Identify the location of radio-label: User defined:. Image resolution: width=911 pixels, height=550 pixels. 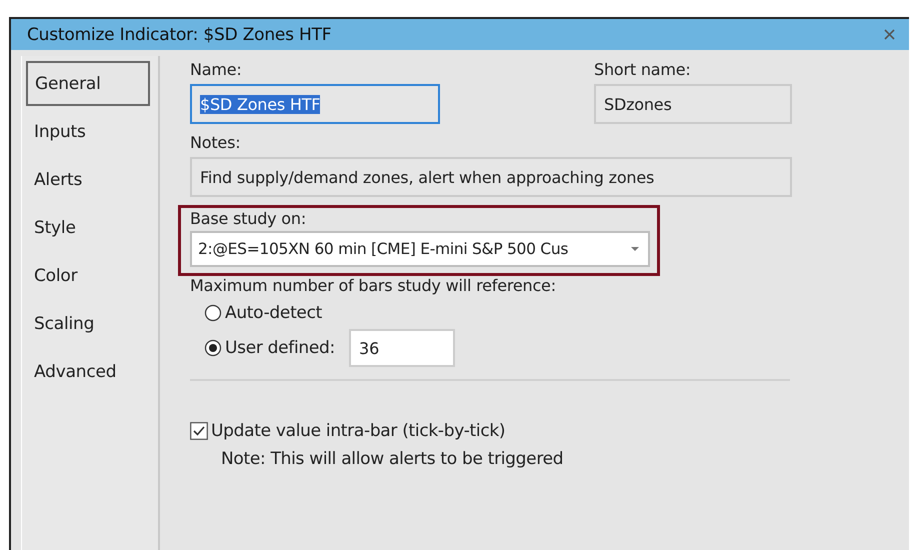
(280, 348).